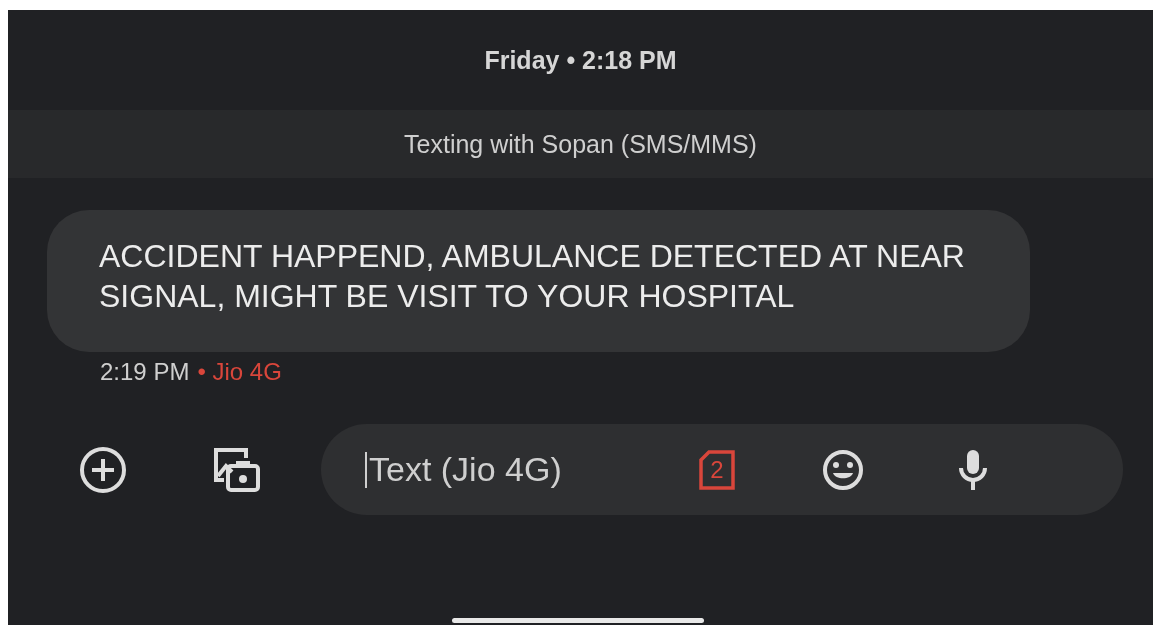 This screenshot has width=1153, height=628. I want to click on sim-badge: 2, so click(717, 469).